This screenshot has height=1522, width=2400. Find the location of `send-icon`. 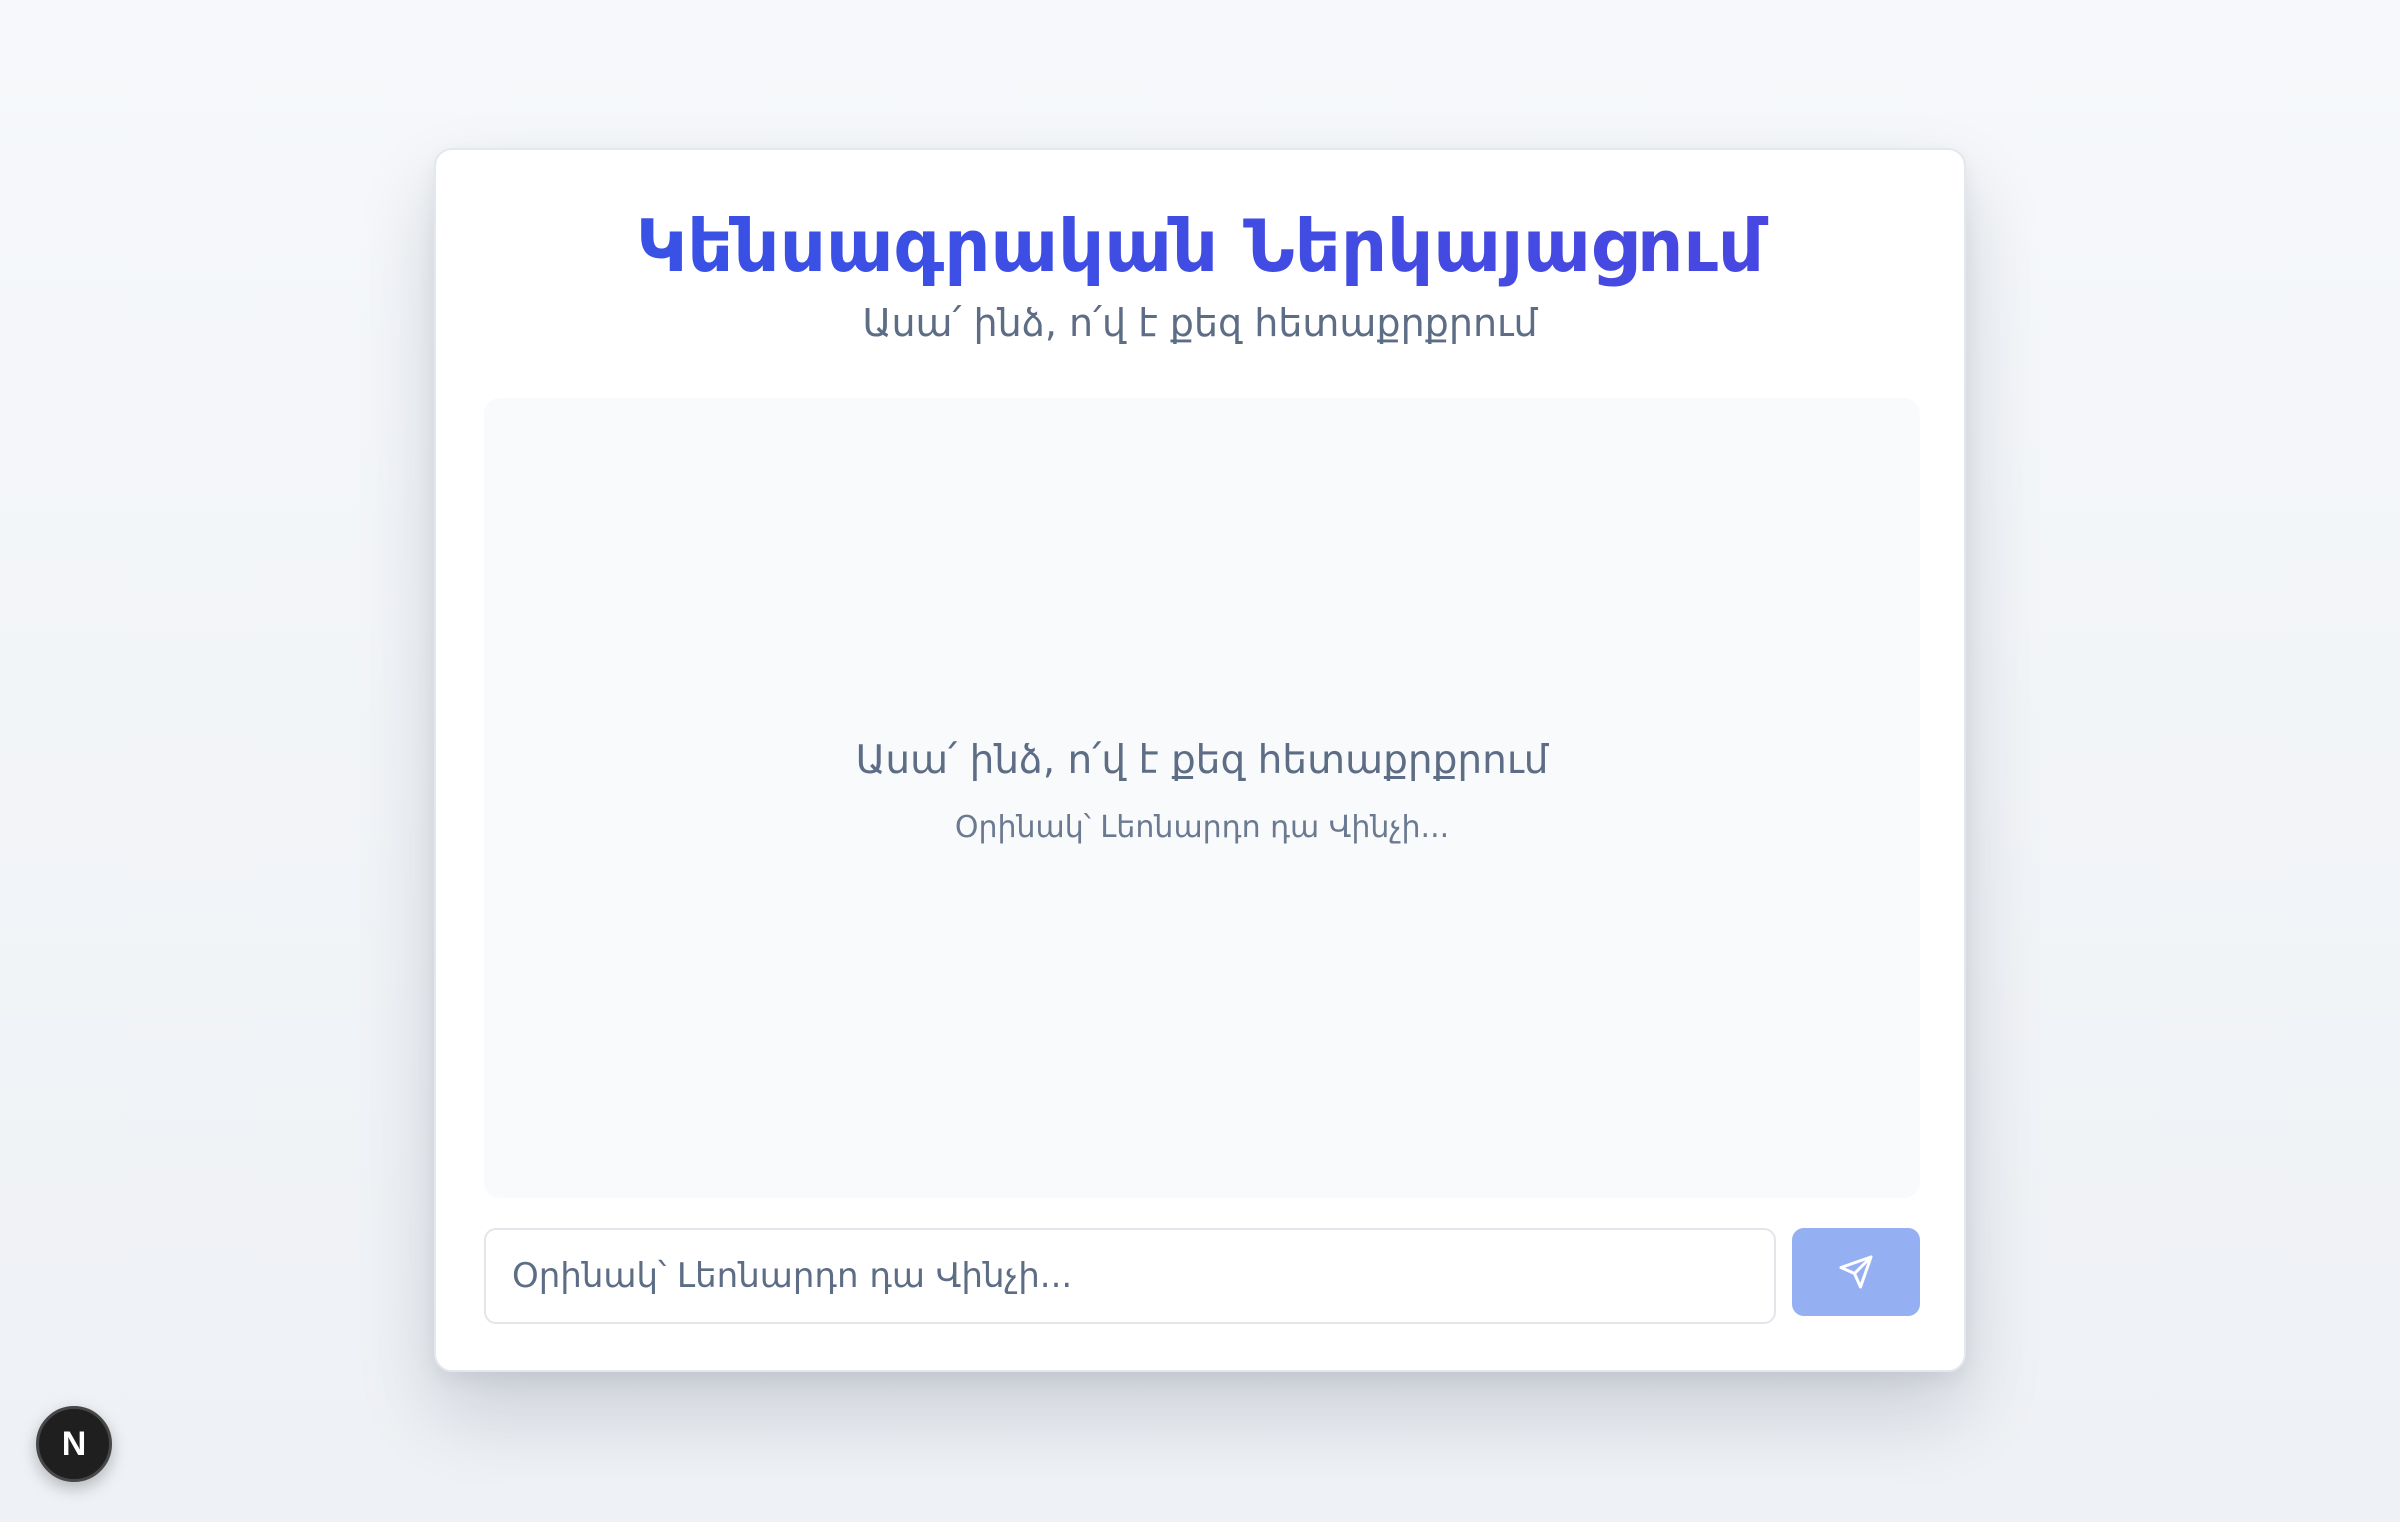

send-icon is located at coordinates (1856, 1272).